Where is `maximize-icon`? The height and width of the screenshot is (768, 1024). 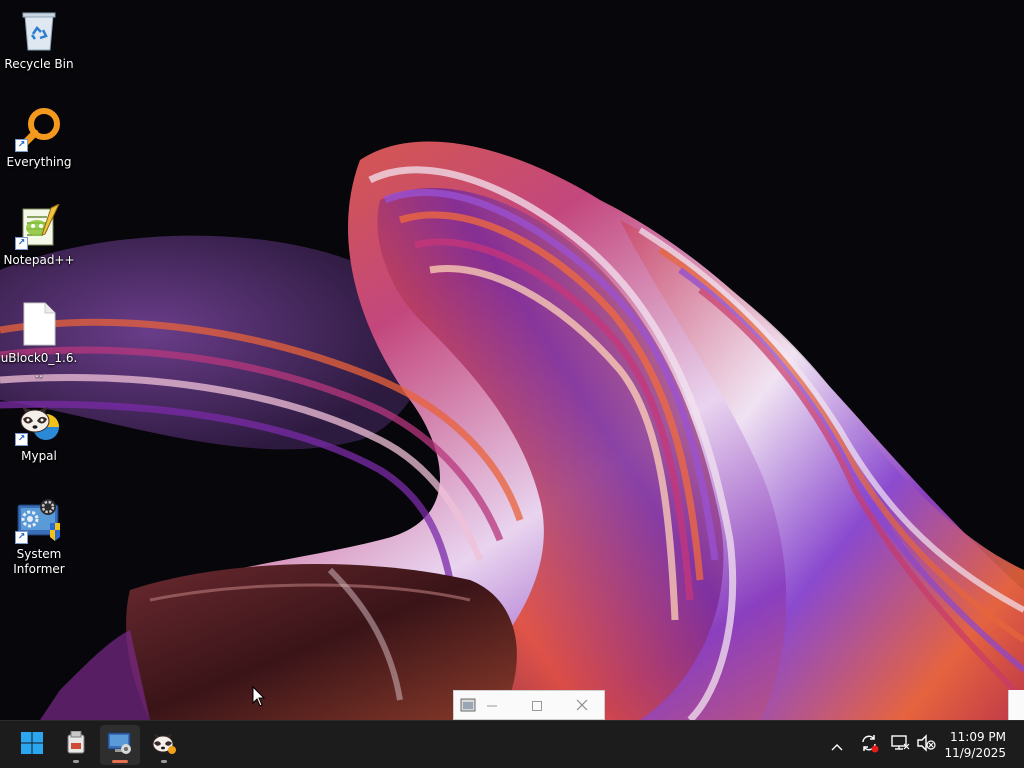 maximize-icon is located at coordinates (537, 705).